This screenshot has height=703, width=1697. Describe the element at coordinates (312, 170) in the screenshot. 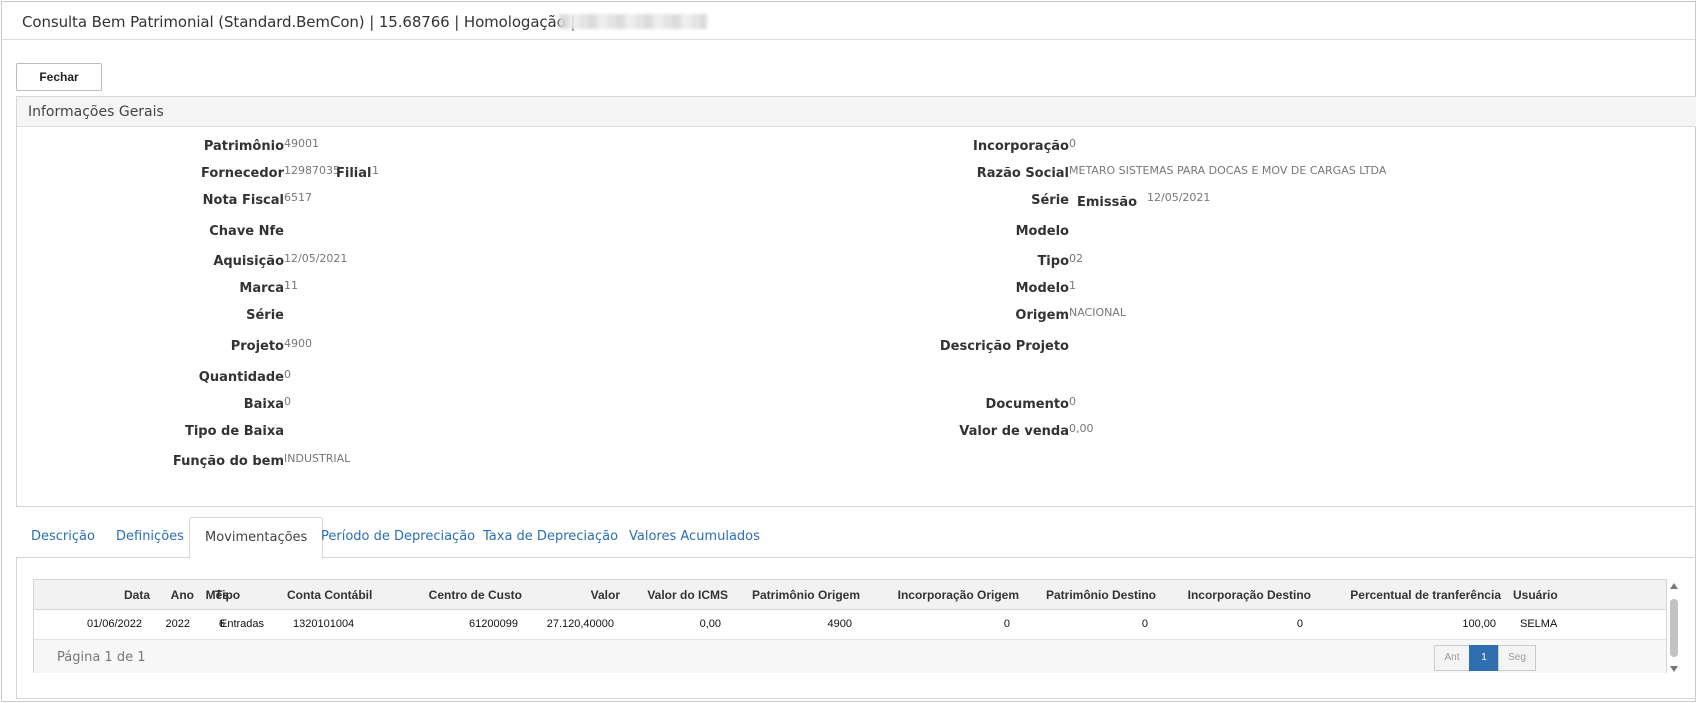

I see `value-fornecedor: 12987035` at that location.